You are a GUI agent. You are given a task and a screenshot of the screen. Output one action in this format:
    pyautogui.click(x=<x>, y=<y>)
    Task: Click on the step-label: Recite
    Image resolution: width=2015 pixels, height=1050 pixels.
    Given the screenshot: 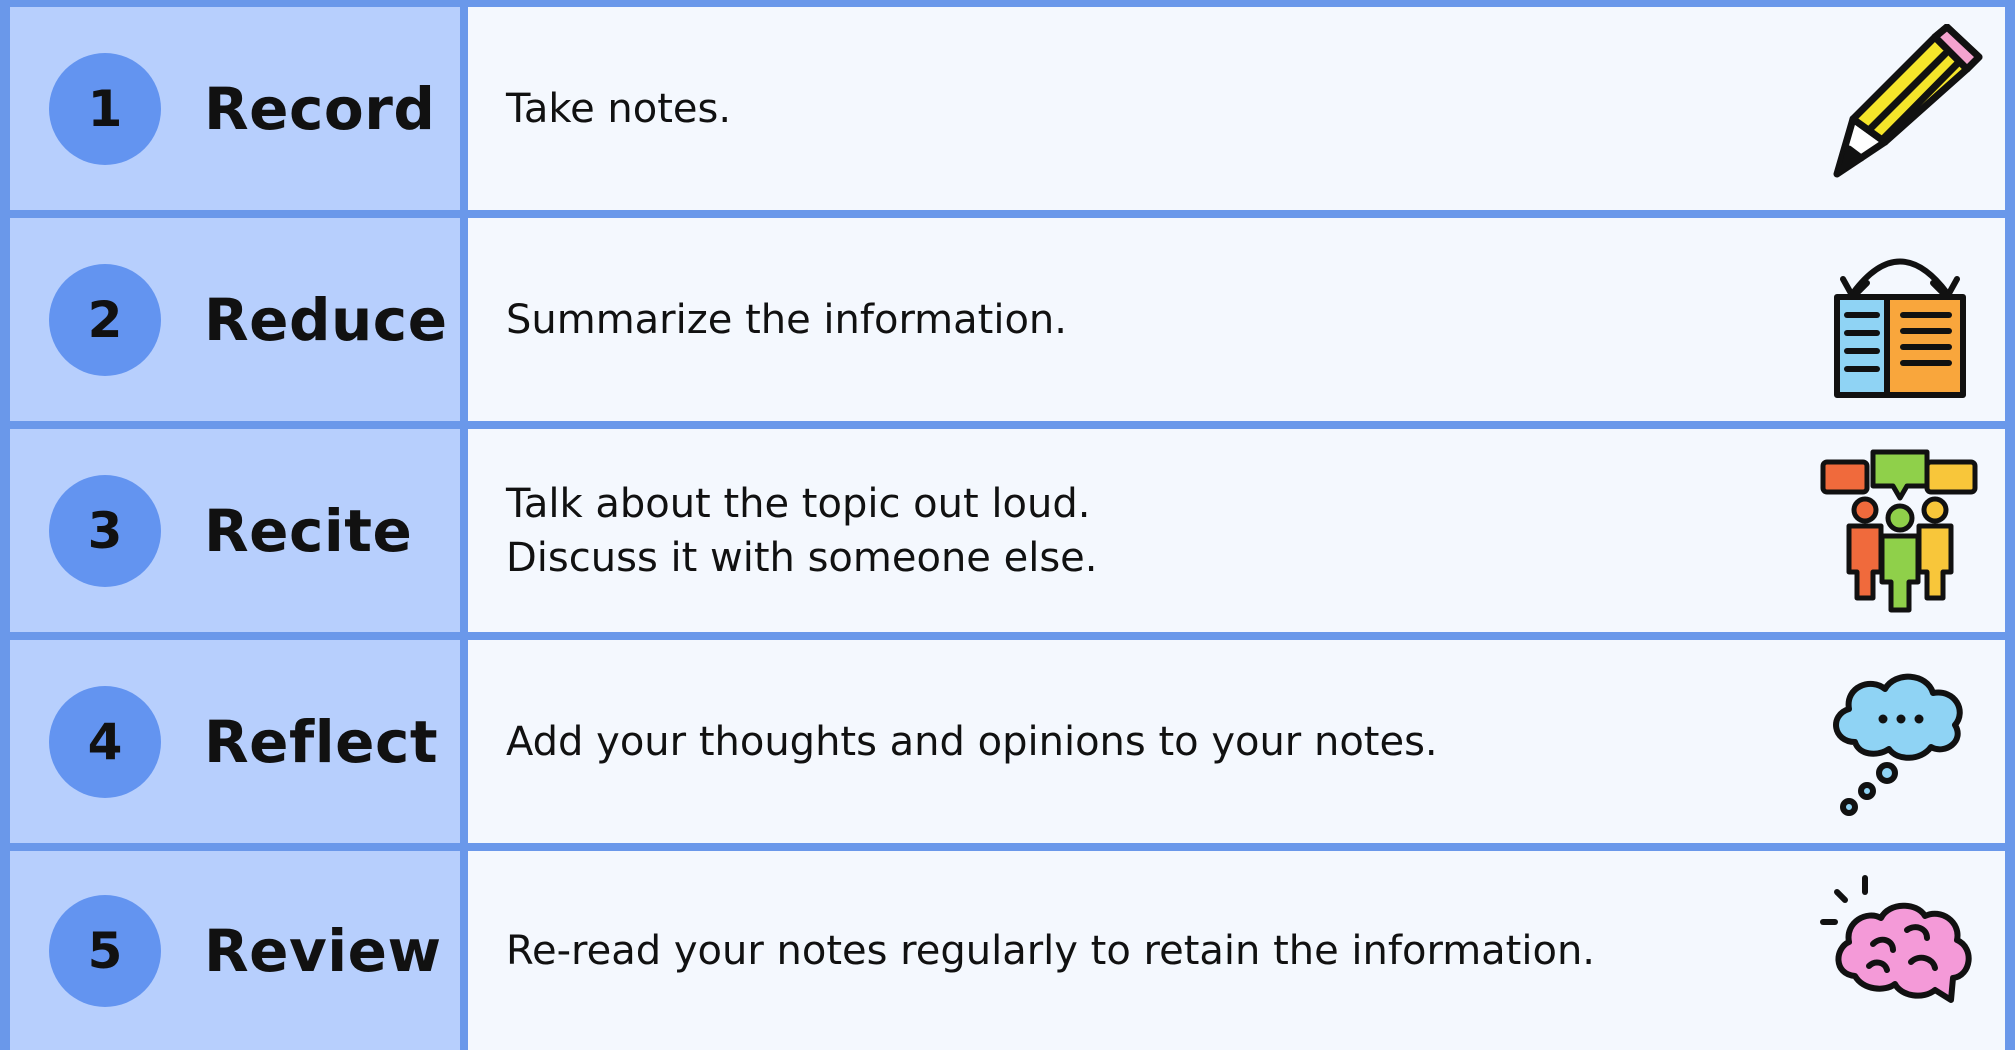 What is the action you would take?
    pyautogui.click(x=308, y=530)
    